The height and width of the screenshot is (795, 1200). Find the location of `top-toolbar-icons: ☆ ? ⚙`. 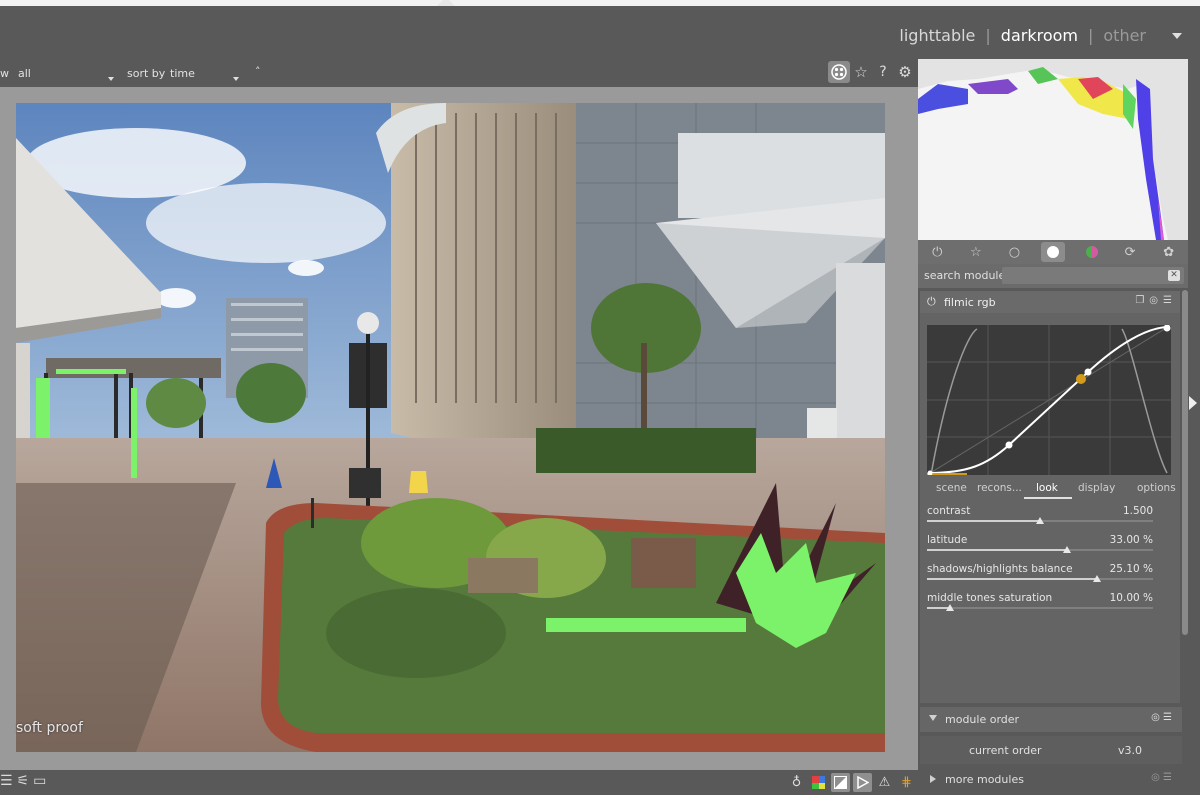

top-toolbar-icons: ☆ ? ⚙ is located at coordinates (872, 72).